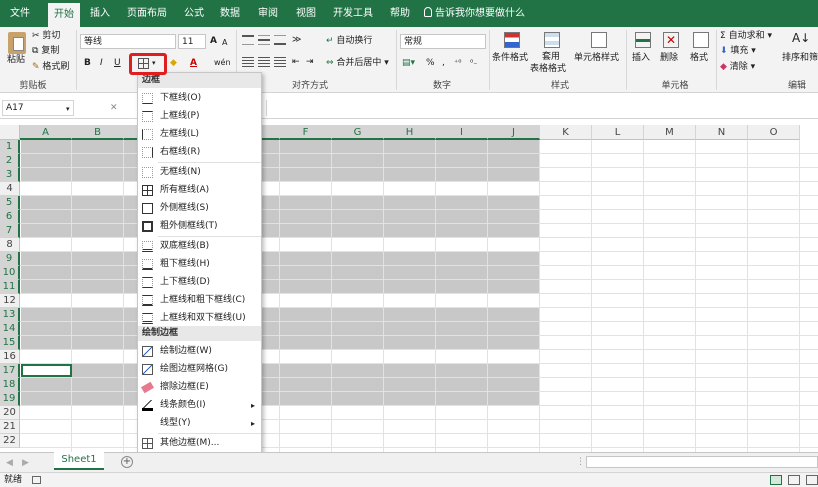 The width and height of the screenshot is (818, 487). I want to click on column-header: H, so click(410, 132).